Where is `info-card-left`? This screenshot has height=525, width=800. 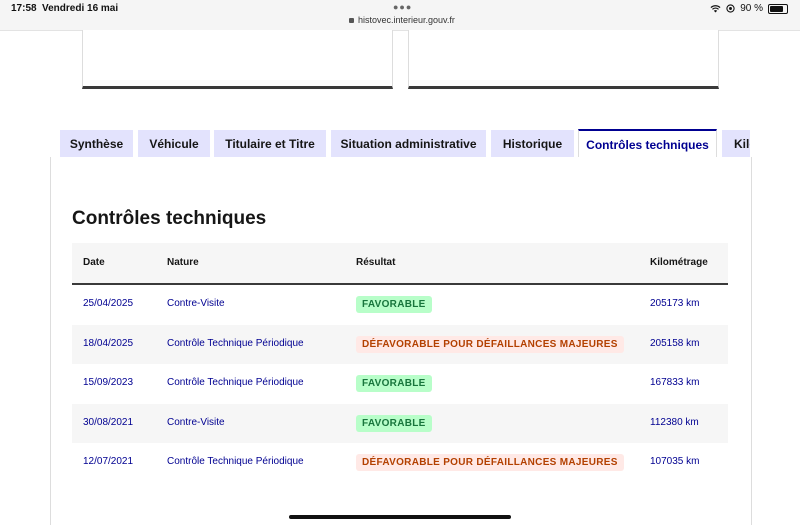 info-card-left is located at coordinates (237, 59).